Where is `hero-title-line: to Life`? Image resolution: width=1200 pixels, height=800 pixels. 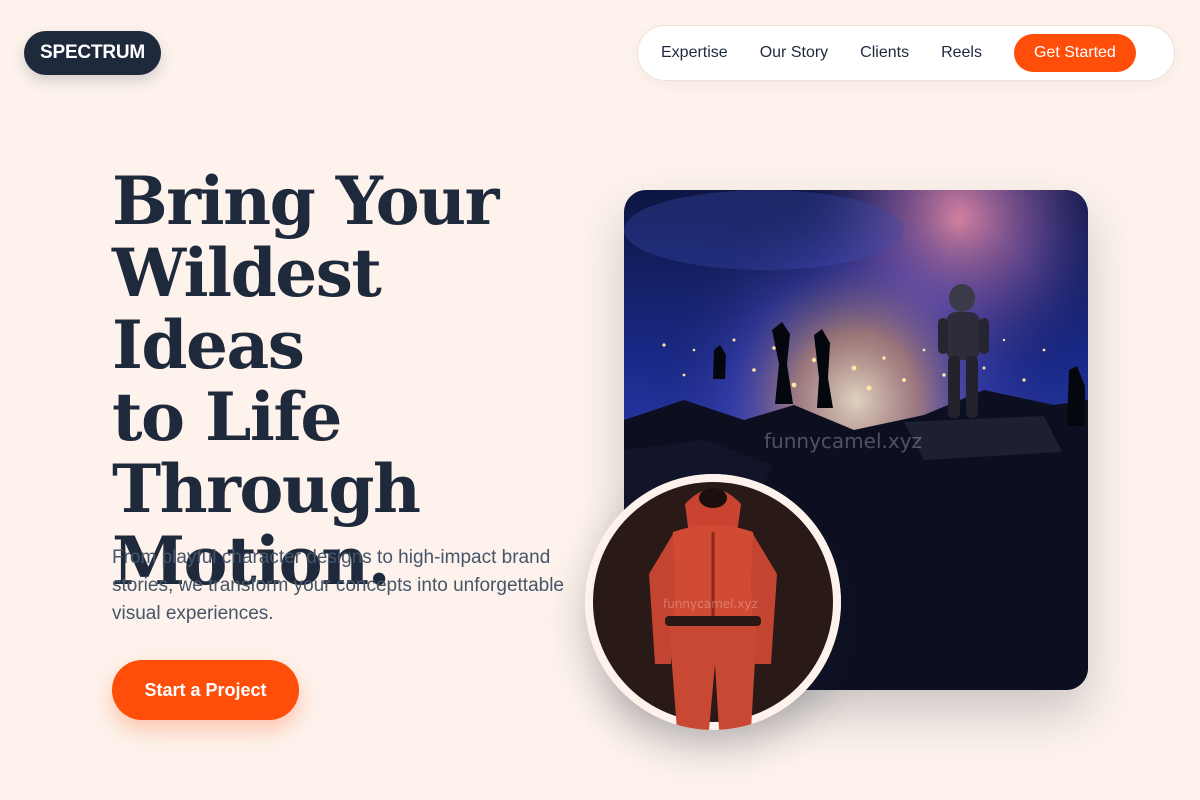 hero-title-line: to Life is located at coordinates (227, 417).